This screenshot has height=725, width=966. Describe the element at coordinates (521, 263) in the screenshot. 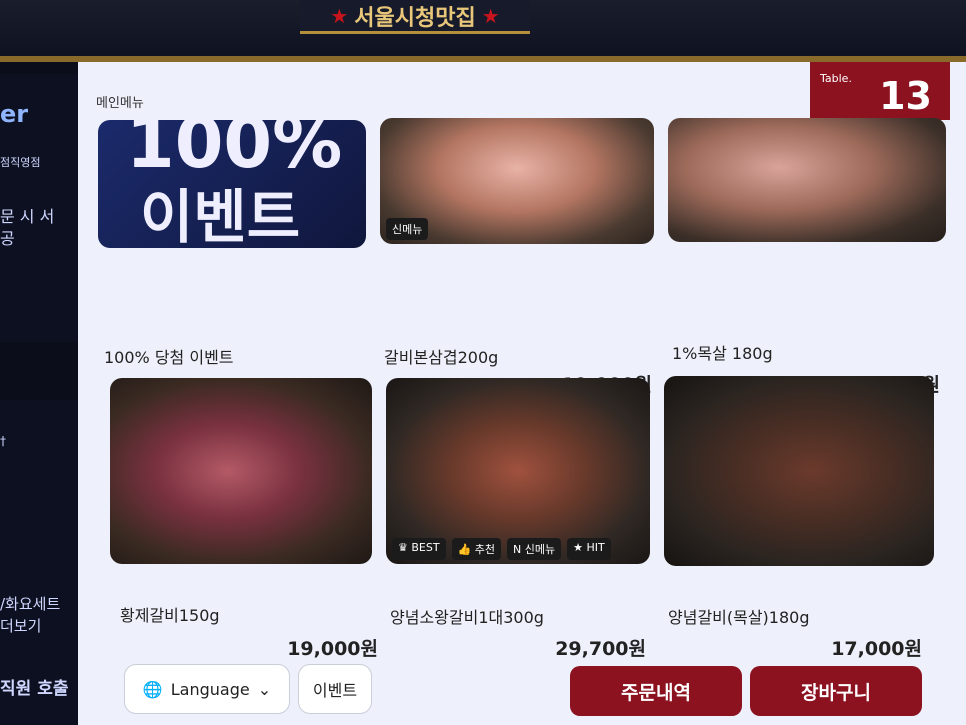

I see `menu-card: 신메뉴 갈비본삼겹200g 19,000원` at that location.